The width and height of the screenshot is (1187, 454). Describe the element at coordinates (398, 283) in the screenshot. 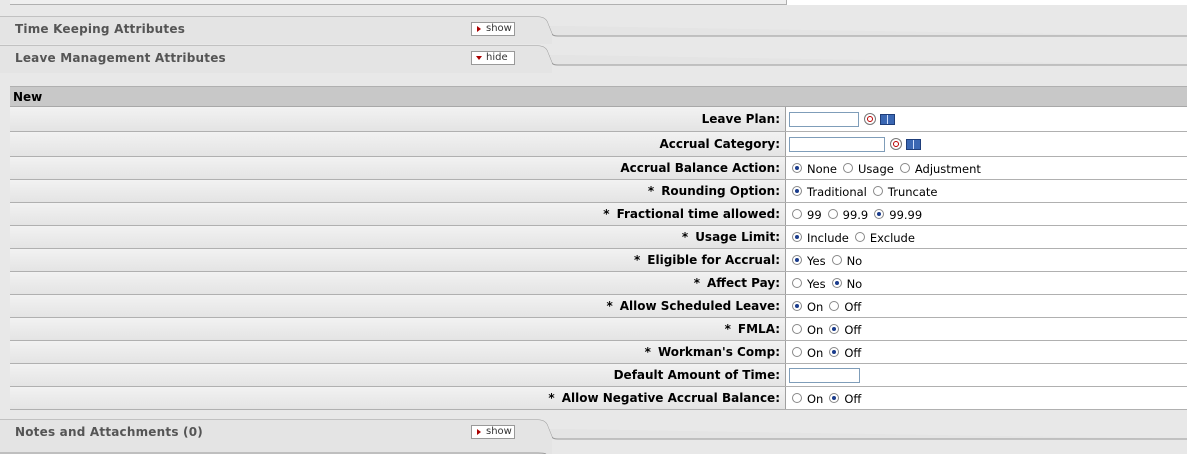

I see `affect-pay-label: * Affect Pay:` at that location.